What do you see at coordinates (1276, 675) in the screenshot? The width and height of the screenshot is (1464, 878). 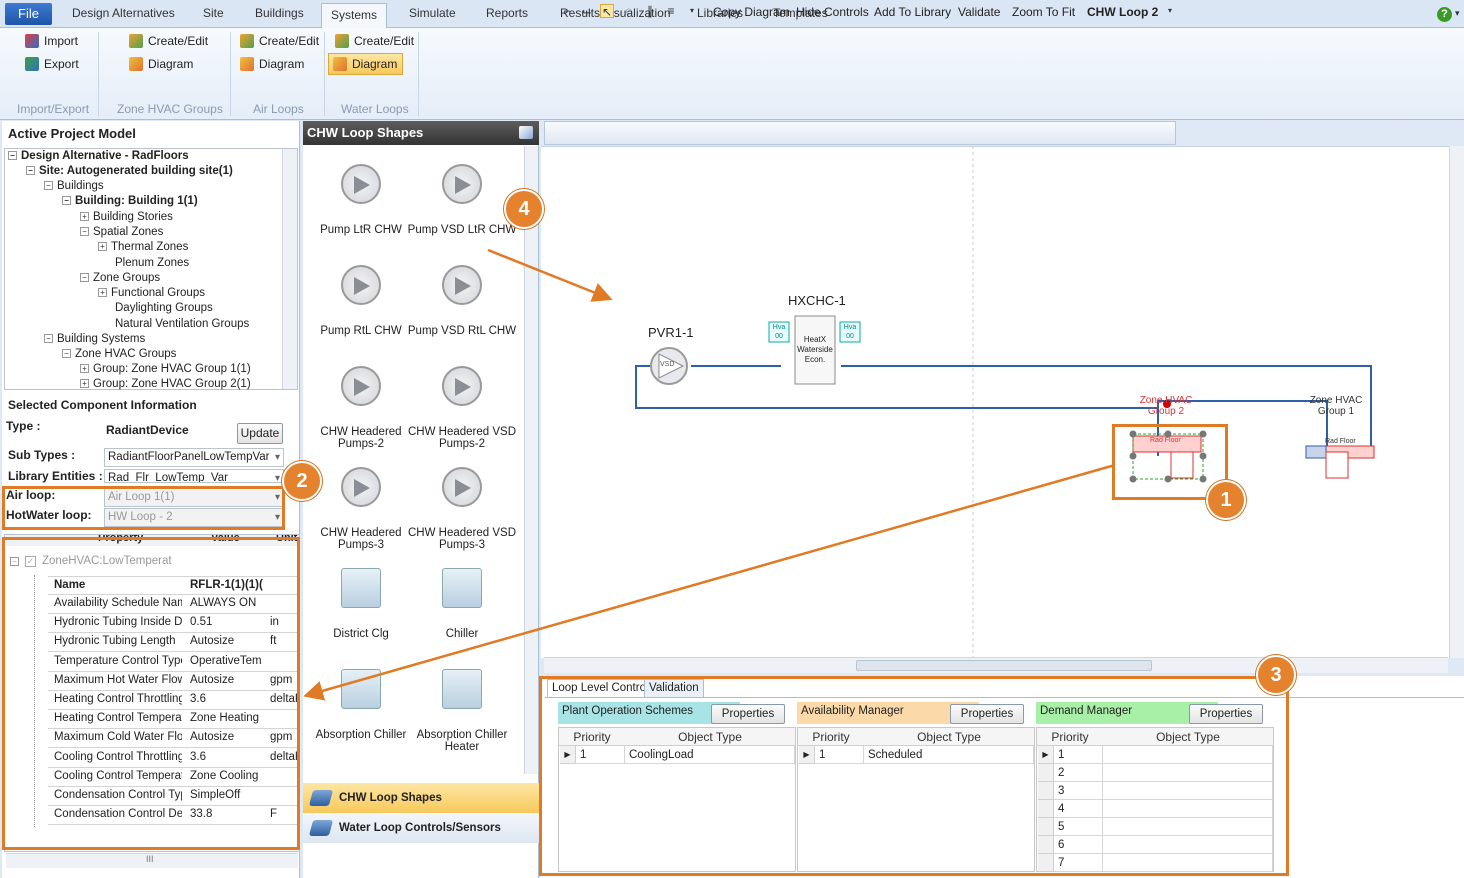 I see `callout-3: 3` at bounding box center [1276, 675].